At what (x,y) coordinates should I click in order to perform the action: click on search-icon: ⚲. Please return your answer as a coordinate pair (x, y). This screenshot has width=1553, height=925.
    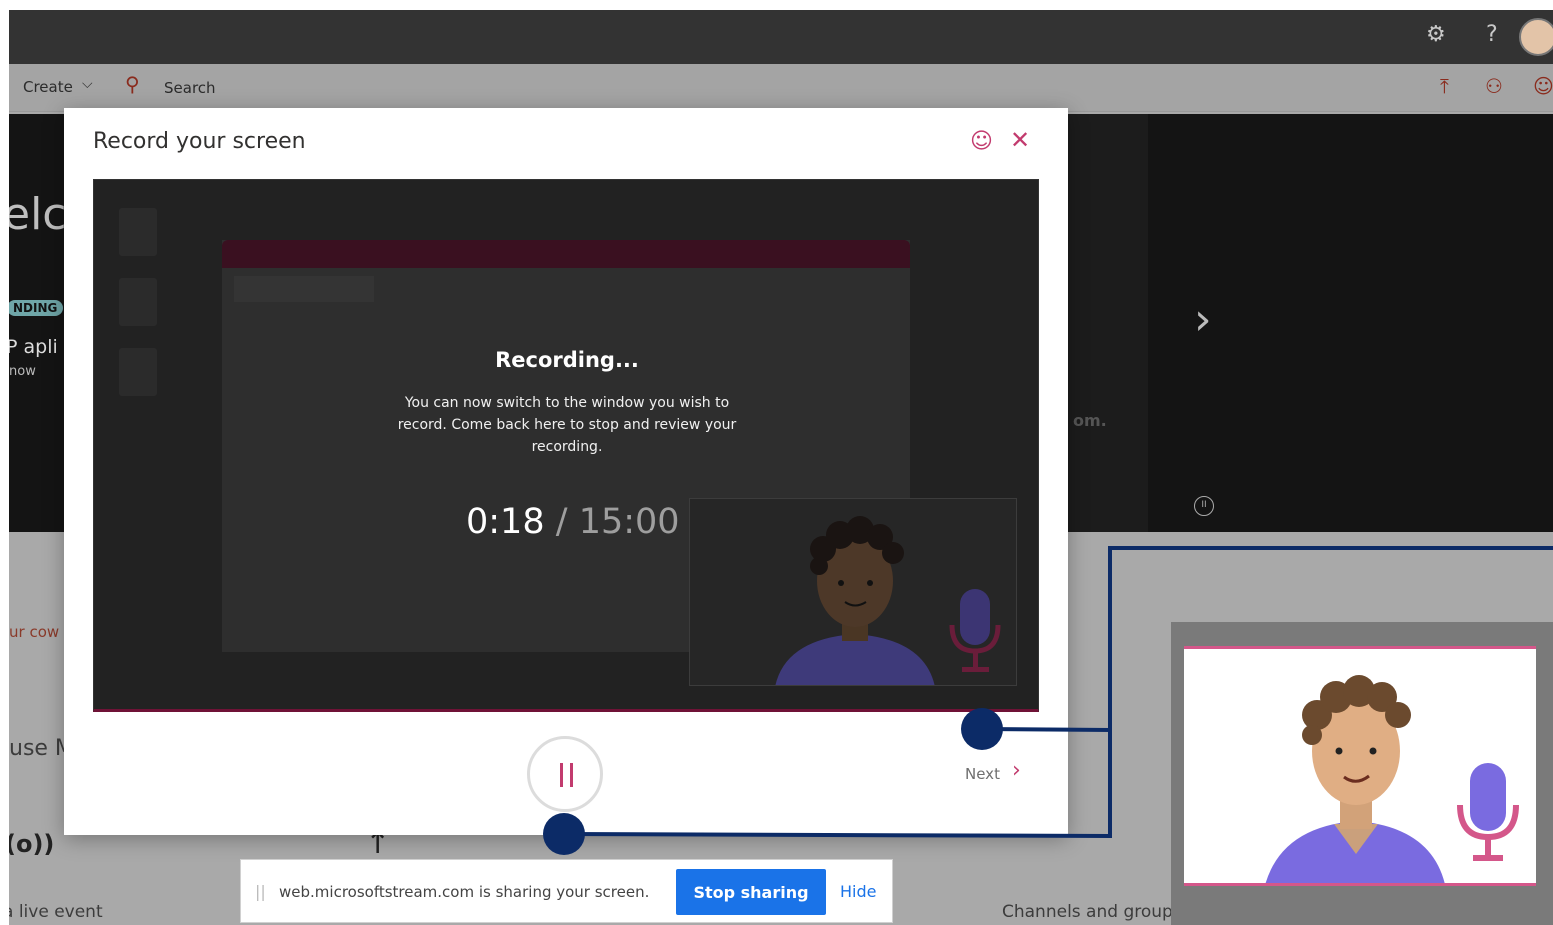
    Looking at the image, I should click on (132, 84).